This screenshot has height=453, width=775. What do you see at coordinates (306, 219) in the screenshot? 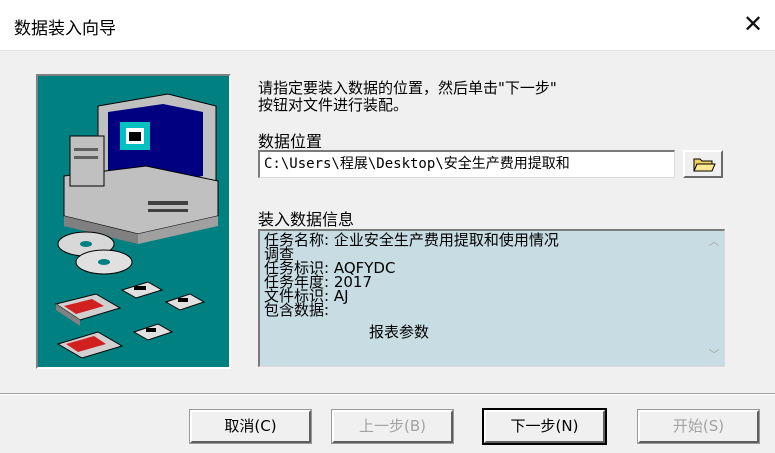
I see `data-info-label: 装入数据信息` at bounding box center [306, 219].